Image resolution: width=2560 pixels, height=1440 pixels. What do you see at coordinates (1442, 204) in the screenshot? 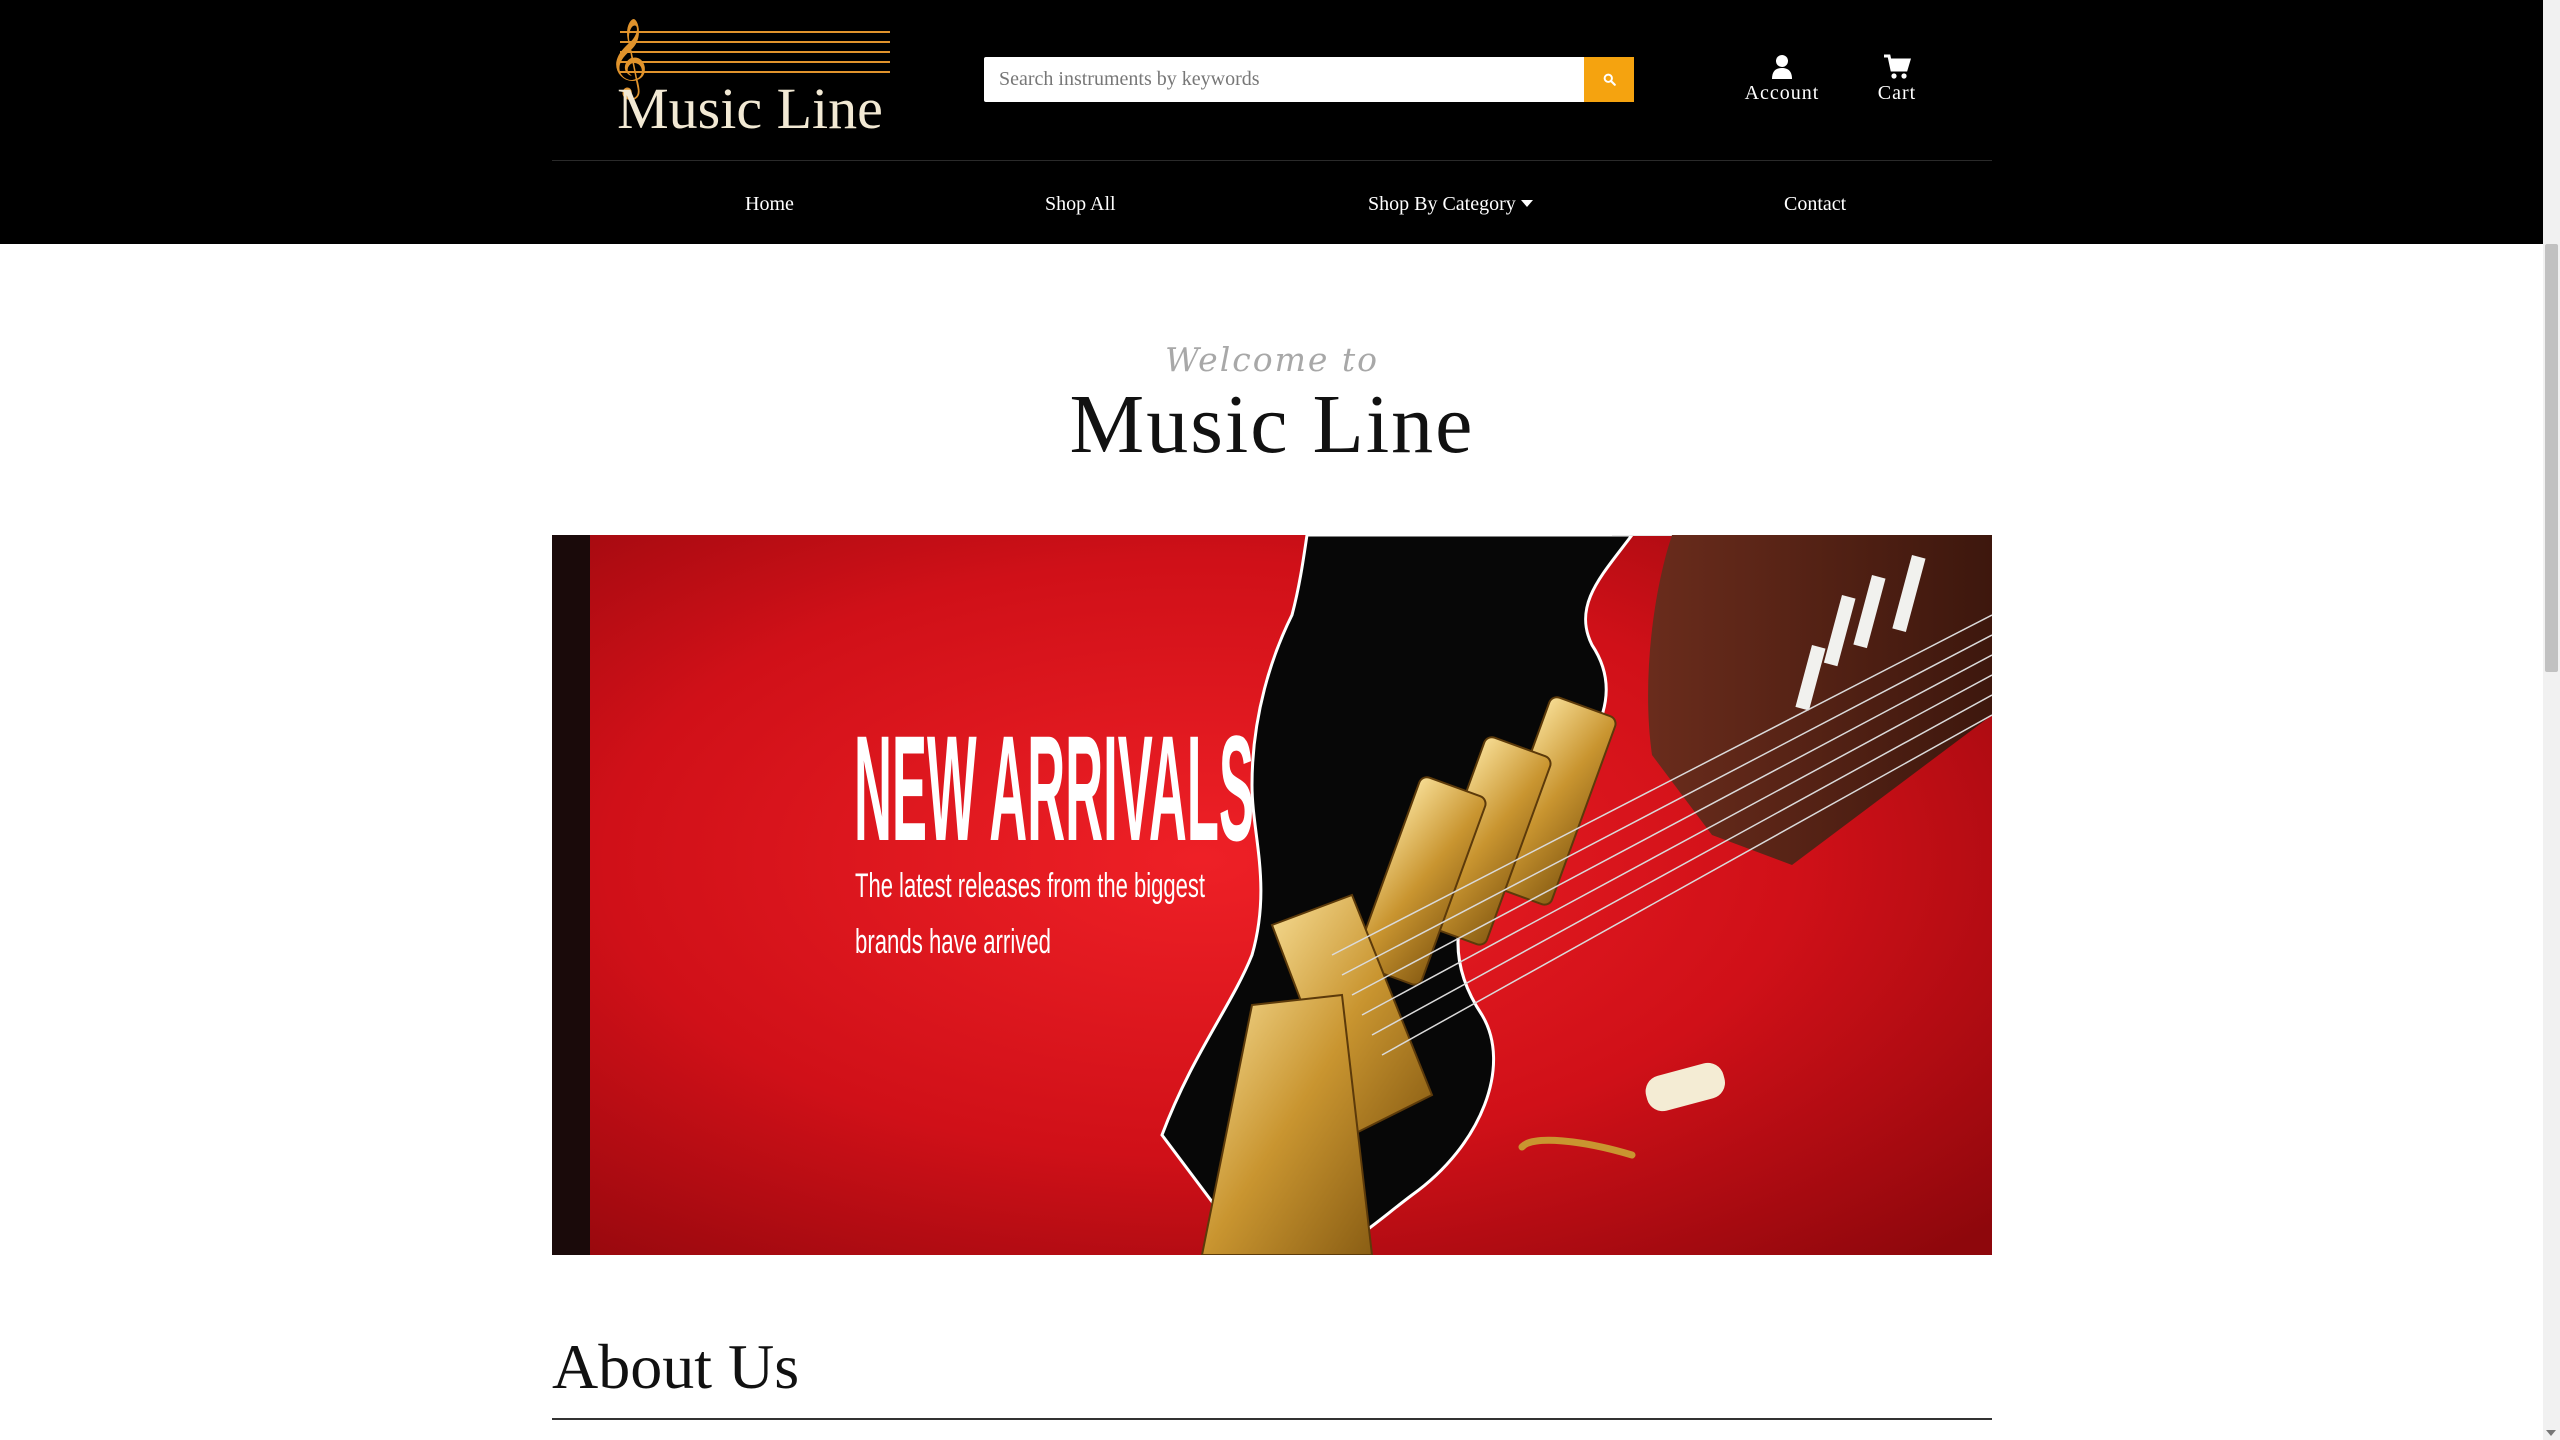
I see `nav-shop-by-category-label: Shop By Category` at bounding box center [1442, 204].